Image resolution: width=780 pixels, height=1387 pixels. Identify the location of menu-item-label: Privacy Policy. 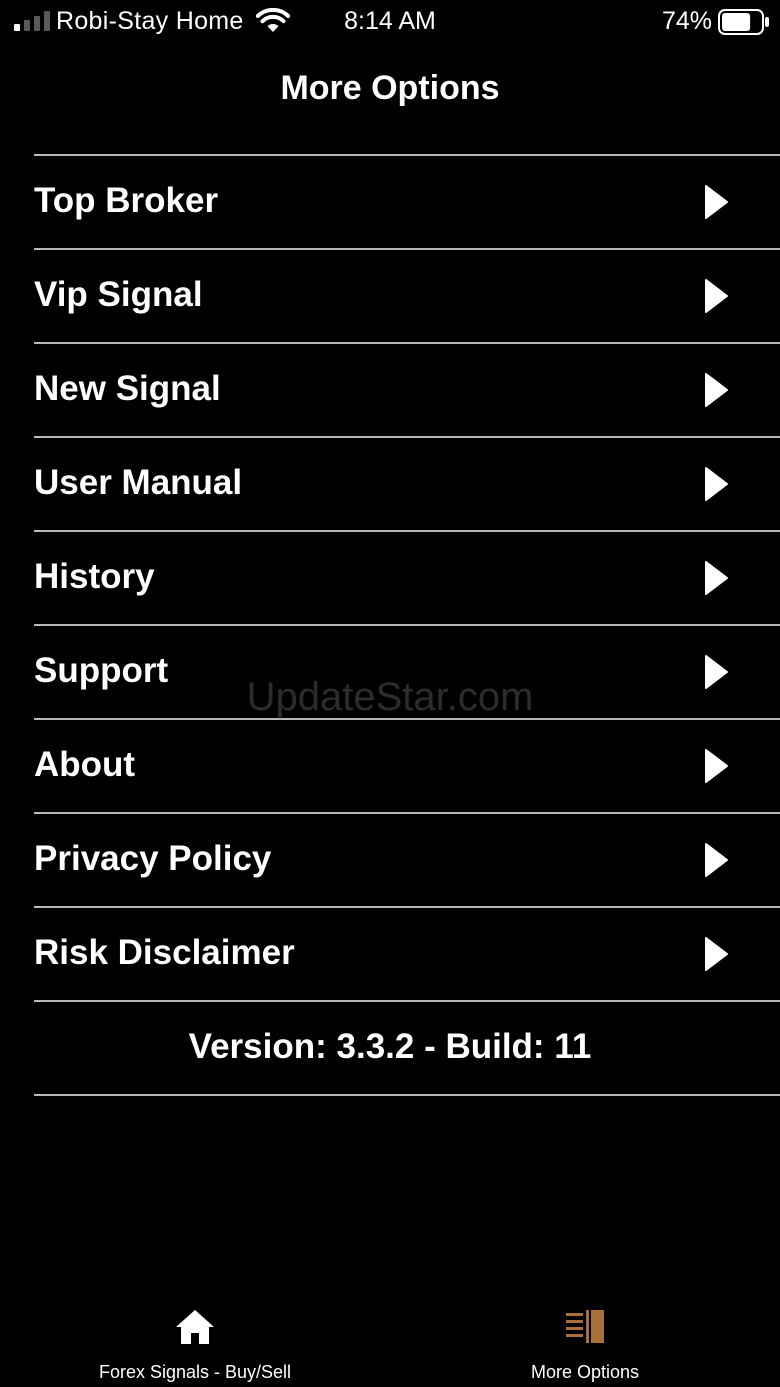
(153, 858).